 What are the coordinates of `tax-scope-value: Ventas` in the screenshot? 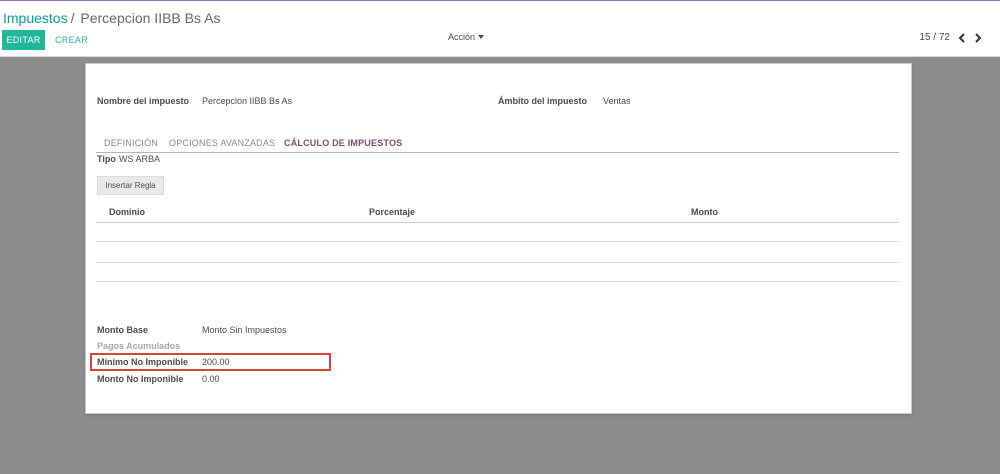 It's located at (617, 101).